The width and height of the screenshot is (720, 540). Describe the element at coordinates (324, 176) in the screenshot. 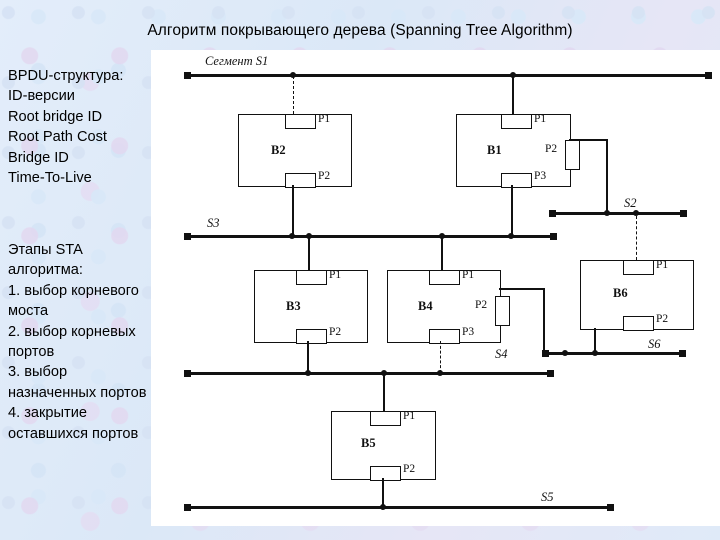

I see `bridge-b2-port-p2-label: P2` at that location.